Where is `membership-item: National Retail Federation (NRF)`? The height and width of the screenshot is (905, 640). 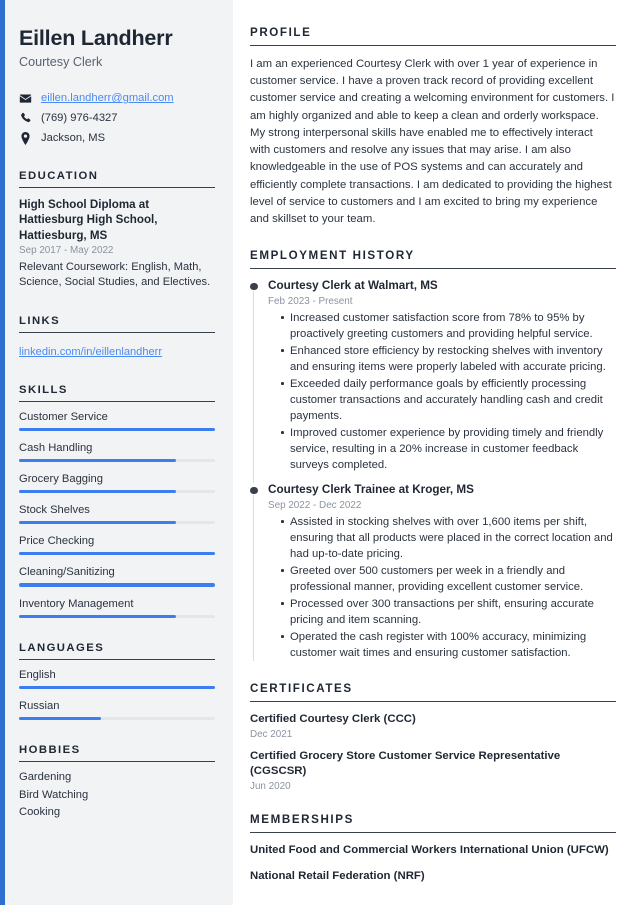
membership-item: National Retail Federation (NRF) is located at coordinates (337, 875).